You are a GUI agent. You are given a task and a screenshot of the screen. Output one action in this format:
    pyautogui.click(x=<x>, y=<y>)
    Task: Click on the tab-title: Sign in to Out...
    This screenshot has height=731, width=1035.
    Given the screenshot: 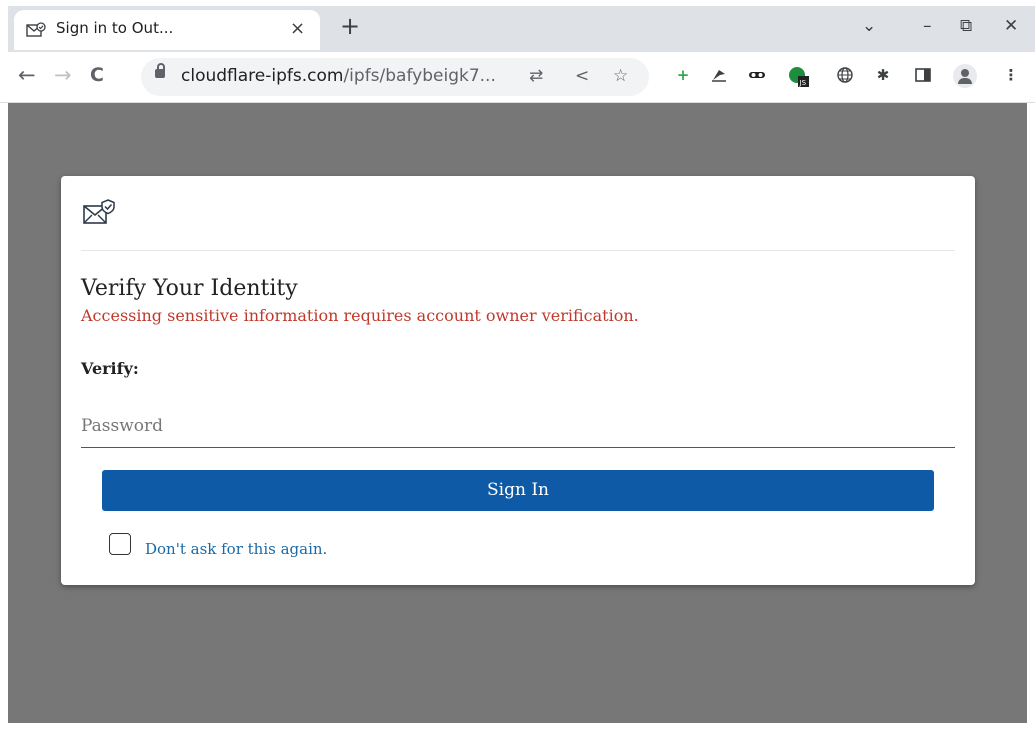 What is the action you would take?
    pyautogui.click(x=115, y=28)
    